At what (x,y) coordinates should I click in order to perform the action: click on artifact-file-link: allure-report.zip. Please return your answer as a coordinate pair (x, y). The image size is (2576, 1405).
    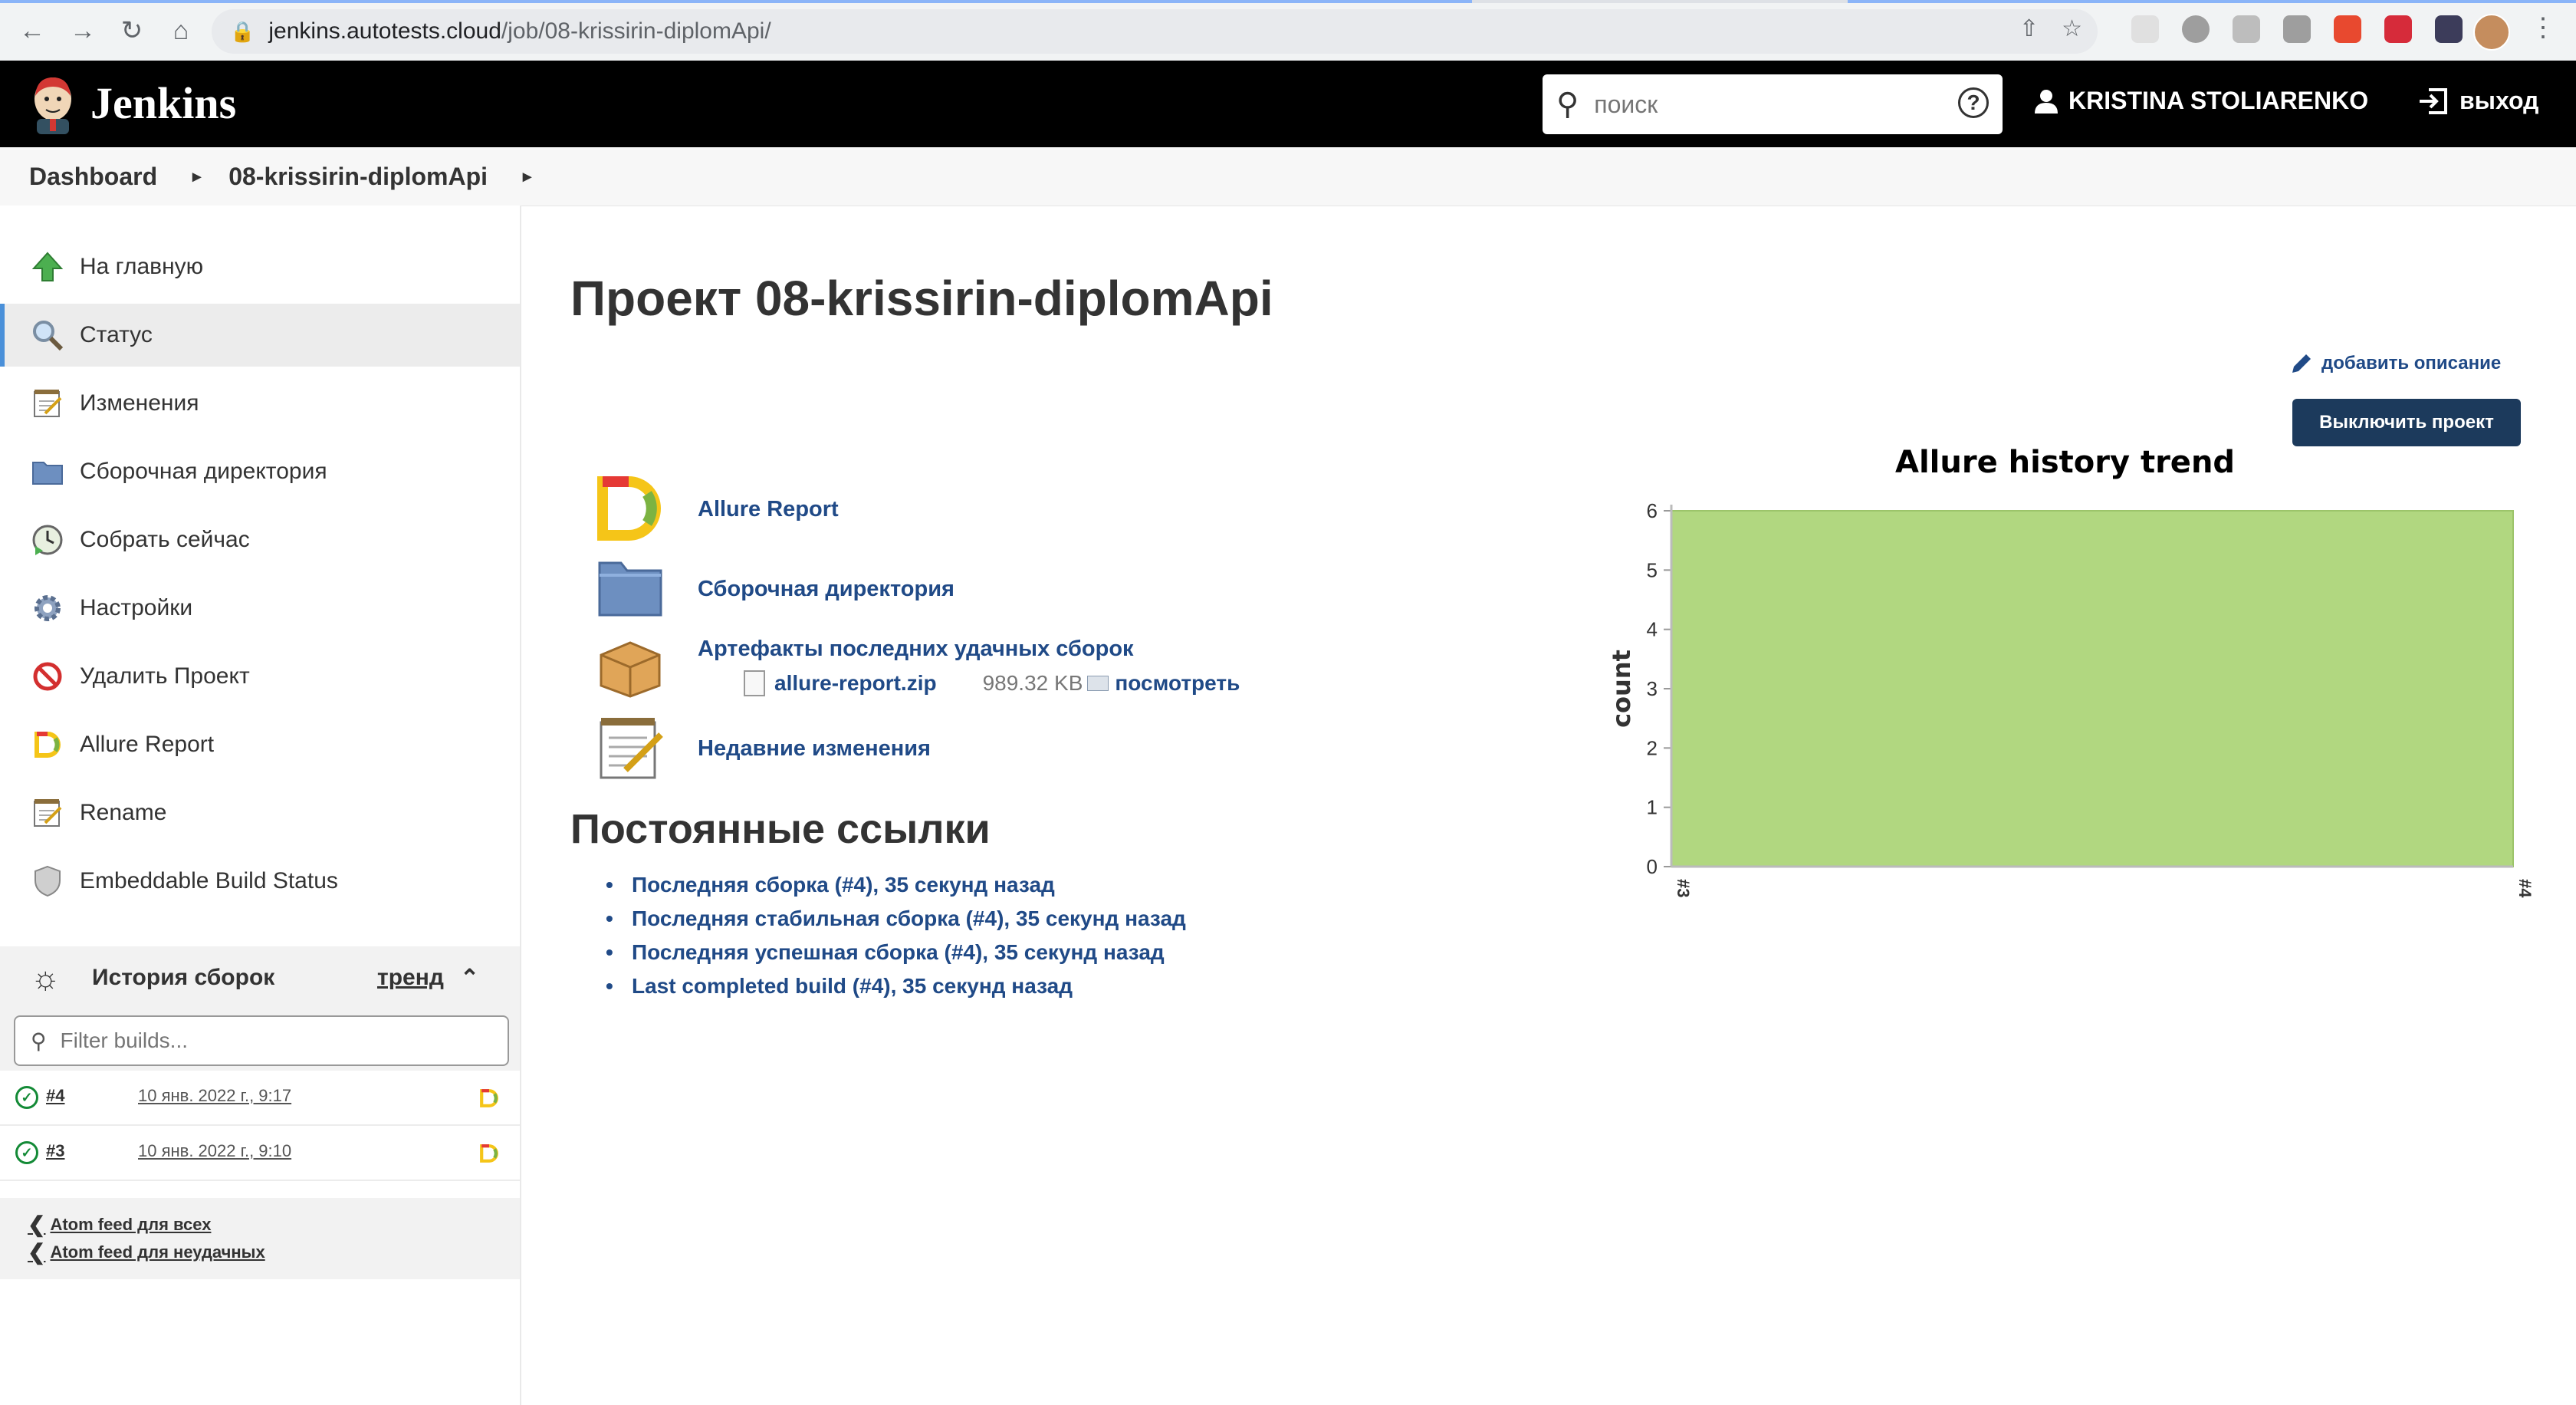
    Looking at the image, I should click on (855, 684).